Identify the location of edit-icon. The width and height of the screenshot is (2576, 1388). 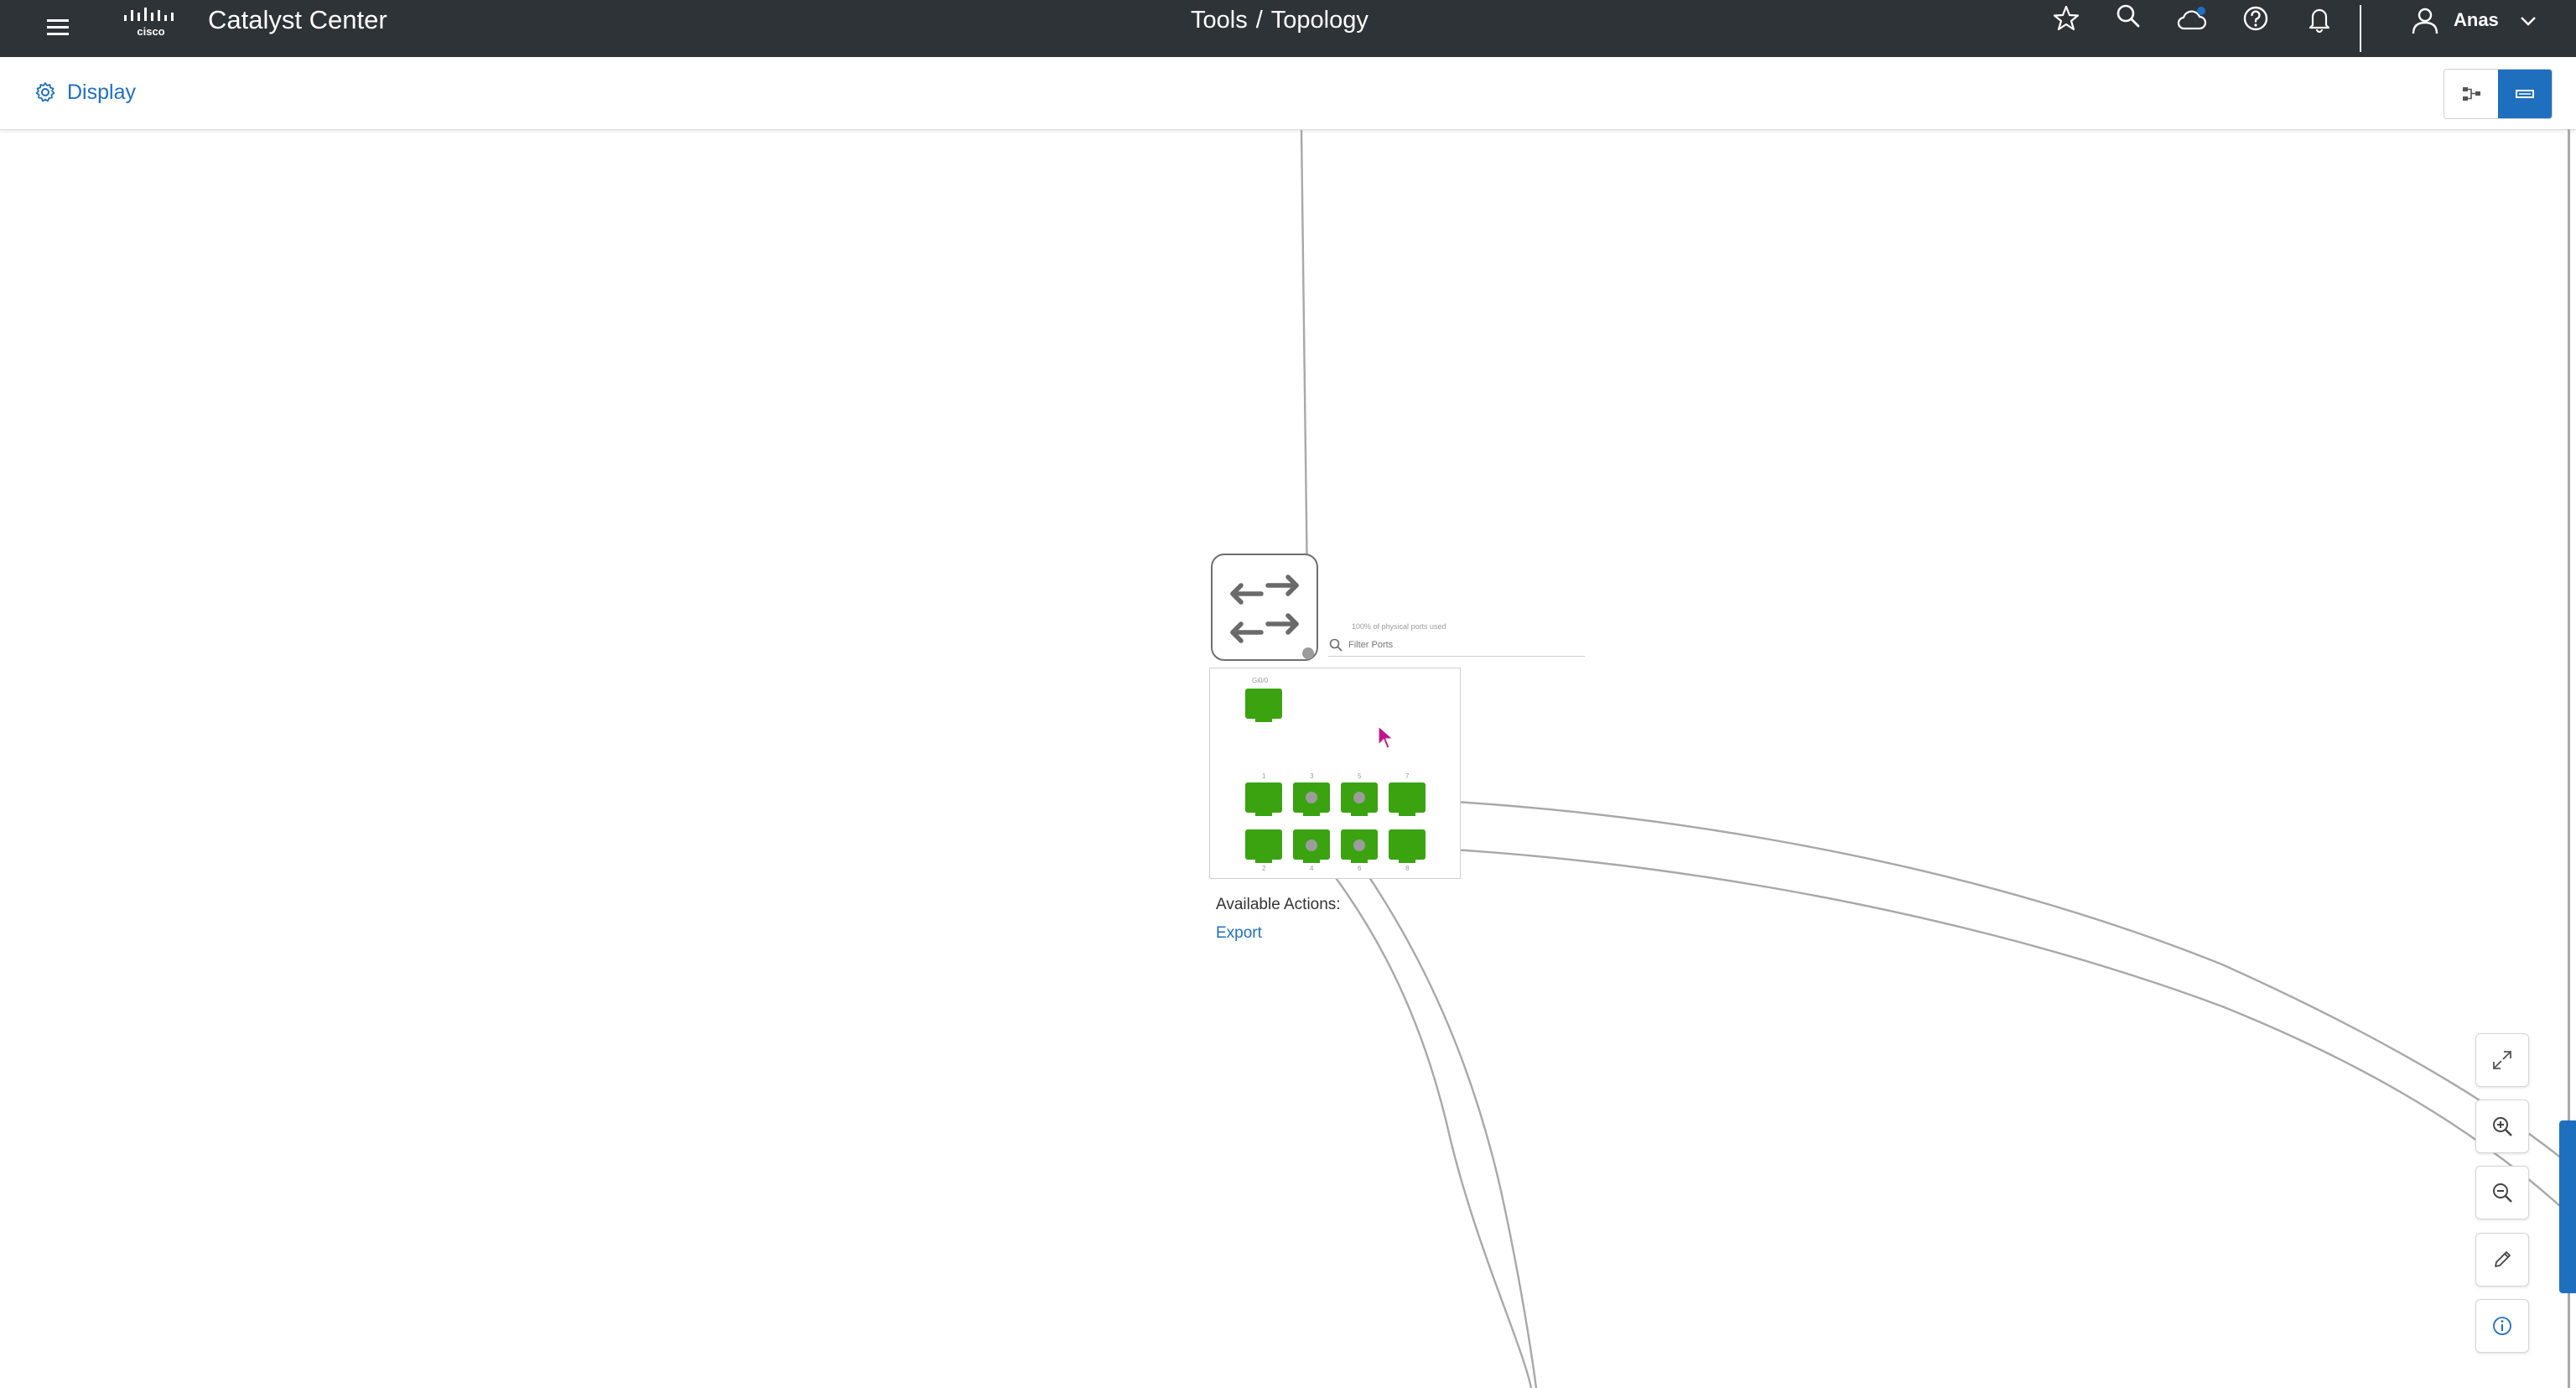
(2503, 1259).